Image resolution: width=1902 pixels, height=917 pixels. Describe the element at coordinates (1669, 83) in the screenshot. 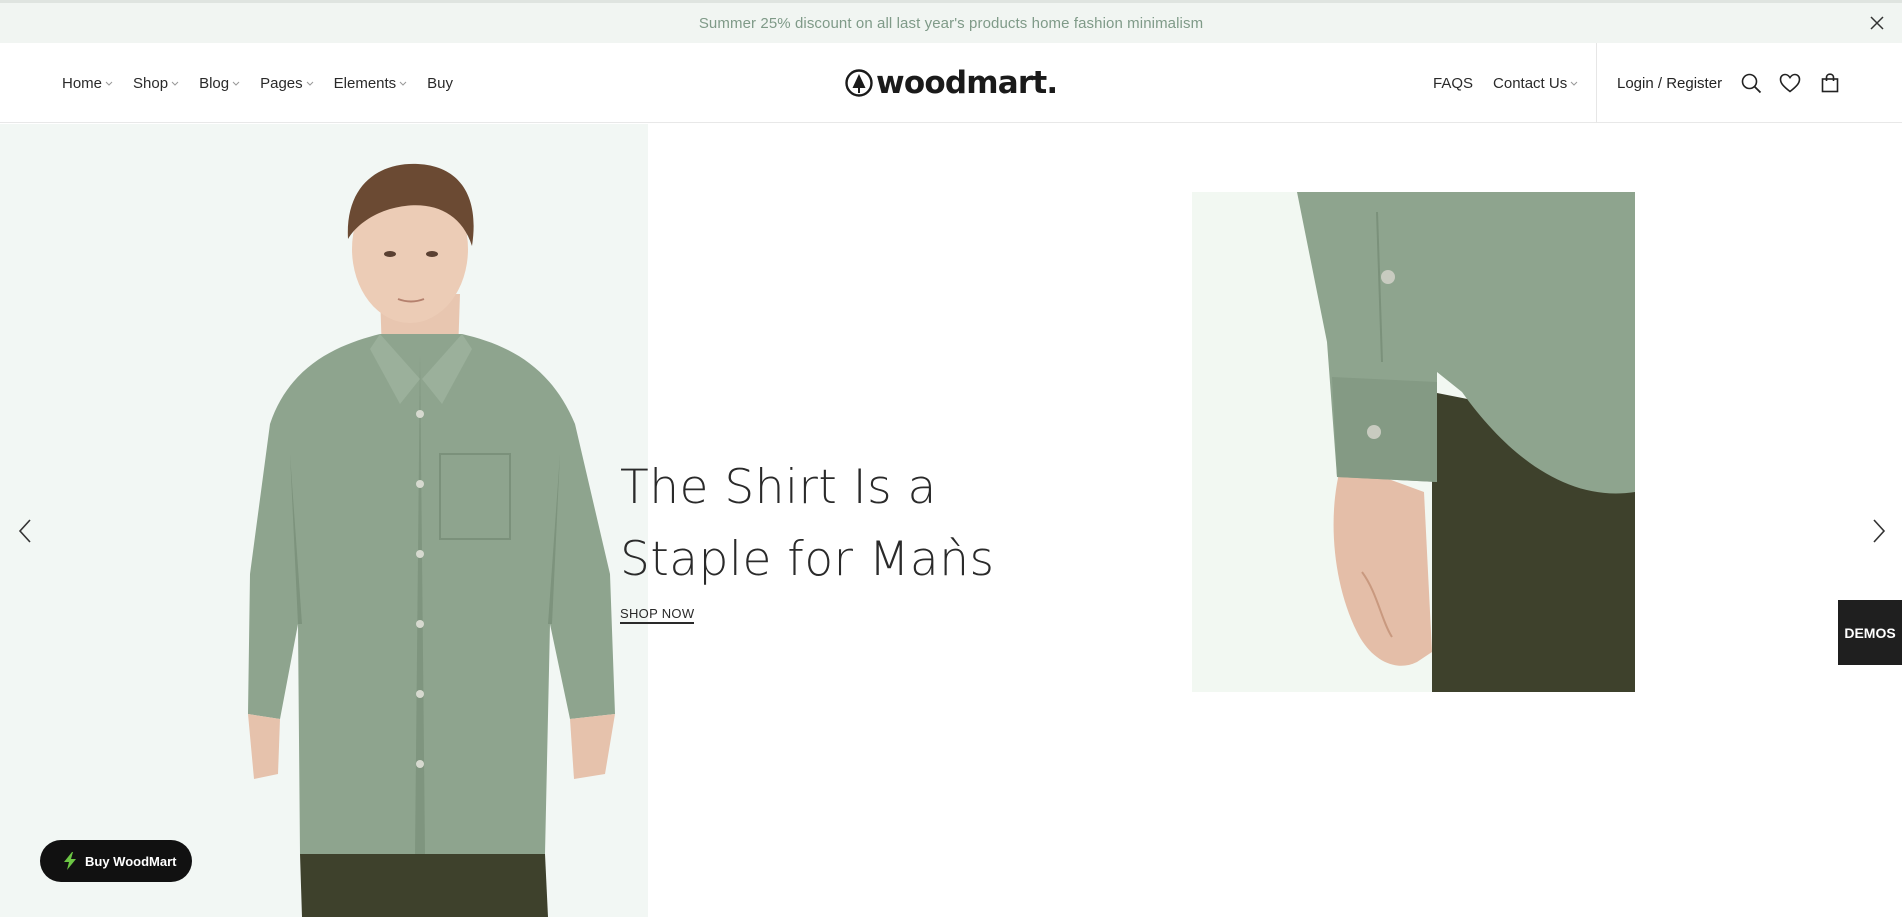

I see `login-register-link: Login / Register` at that location.